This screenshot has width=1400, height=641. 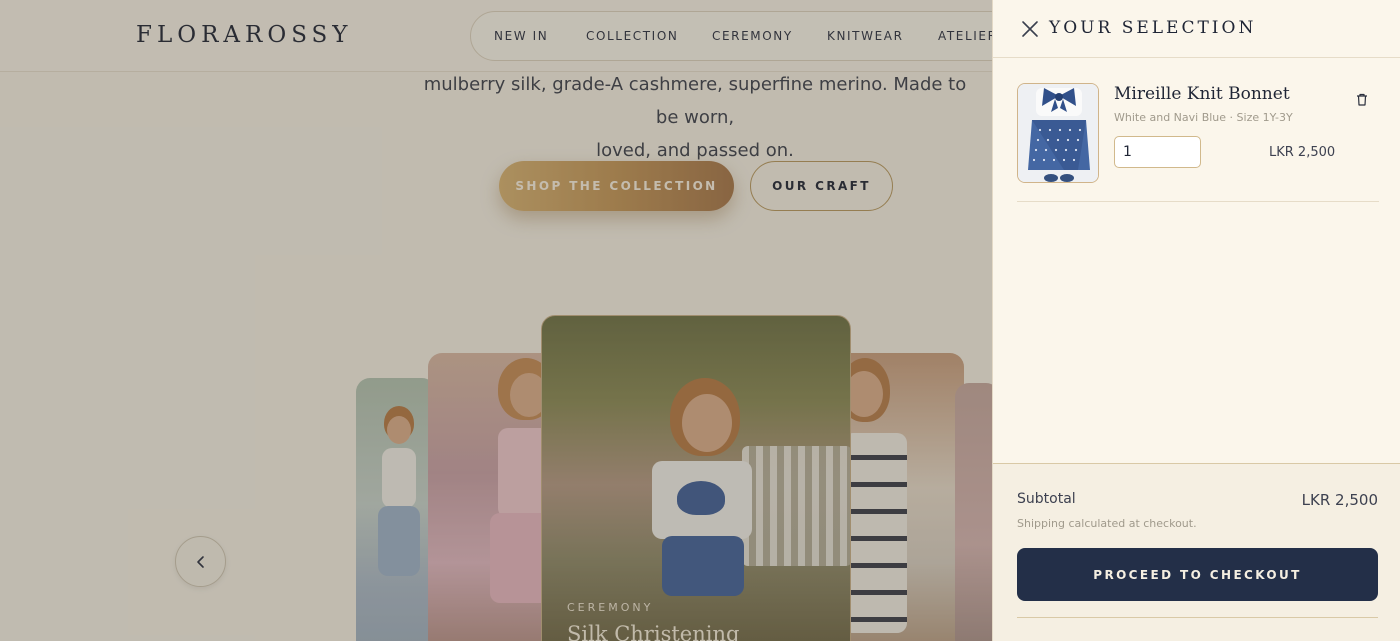 What do you see at coordinates (1153, 28) in the screenshot?
I see `cart-drawer-title: YOUR SELECTION` at bounding box center [1153, 28].